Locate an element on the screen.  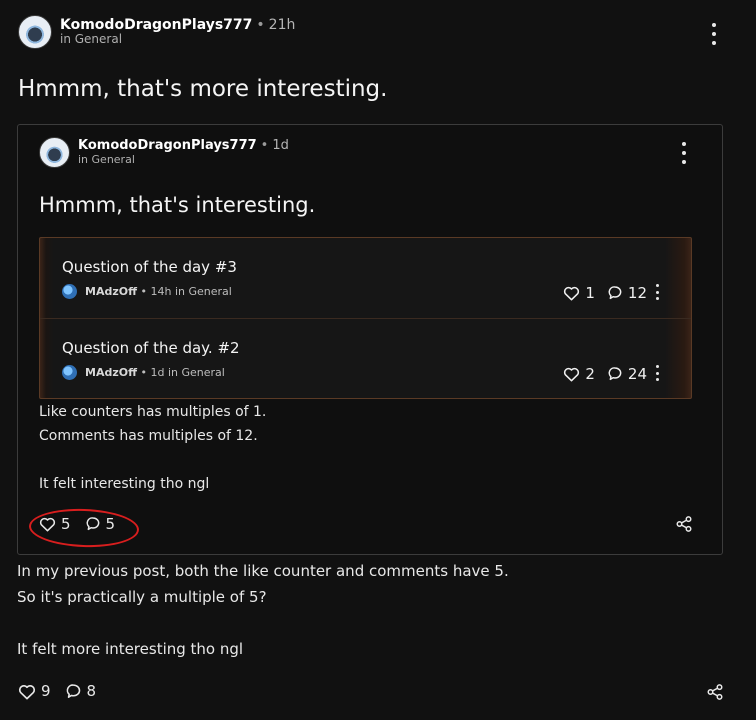
like-count: 1 is located at coordinates (590, 293).